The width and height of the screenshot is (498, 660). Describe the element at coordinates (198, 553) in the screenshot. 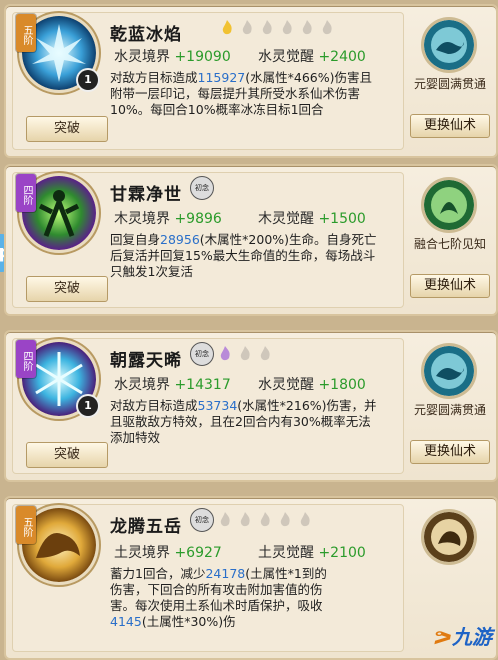

I see `realm-value: +6927` at that location.